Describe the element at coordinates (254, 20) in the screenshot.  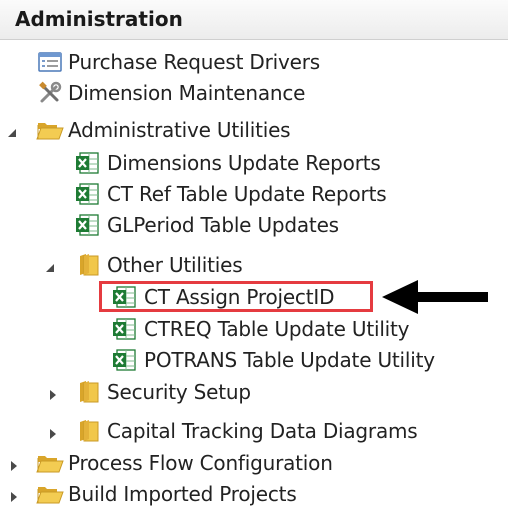
I see `panel-header: Administration` at that location.